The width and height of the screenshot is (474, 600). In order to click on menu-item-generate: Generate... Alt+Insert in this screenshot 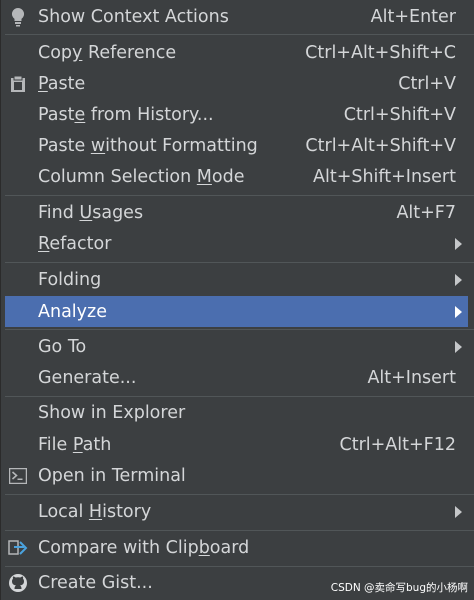, I will do `click(236, 378)`.